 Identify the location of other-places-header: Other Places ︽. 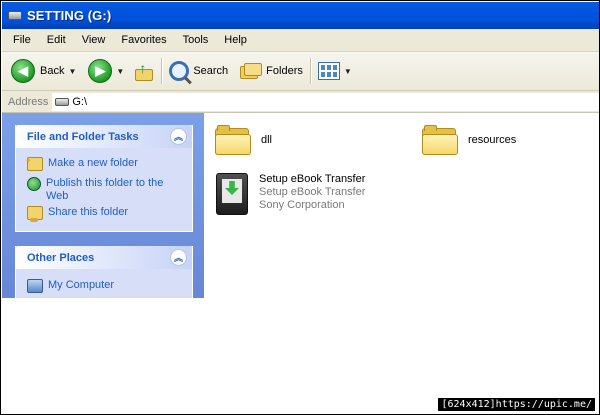
(104, 257).